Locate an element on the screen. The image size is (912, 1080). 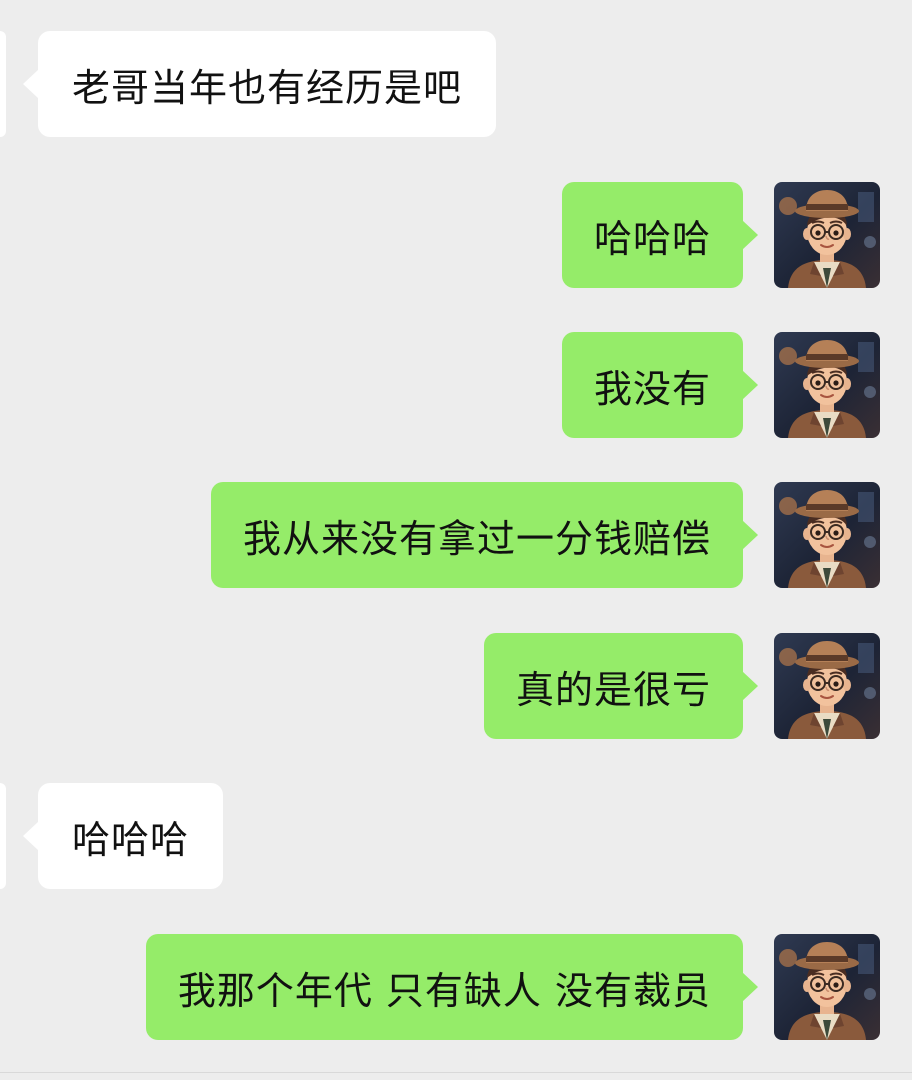
message-bubble: 我没有 is located at coordinates (660, 385).